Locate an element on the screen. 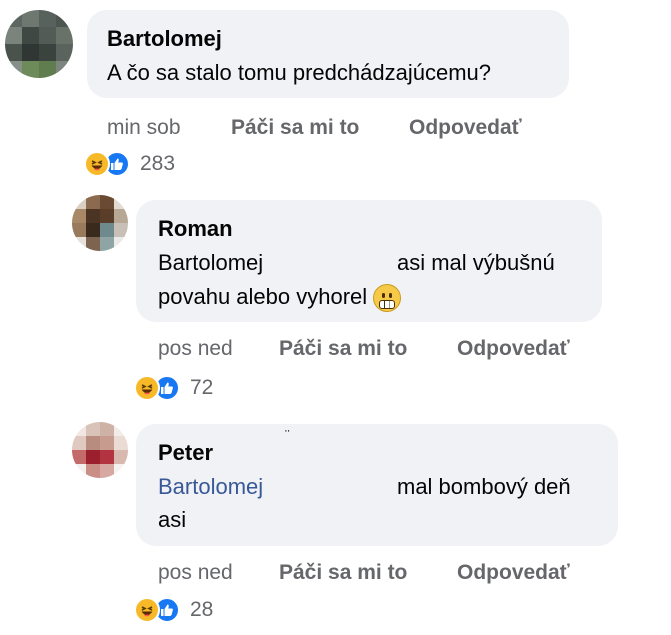 The width and height of the screenshot is (671, 635). comment-author: Peter is located at coordinates (185, 453).